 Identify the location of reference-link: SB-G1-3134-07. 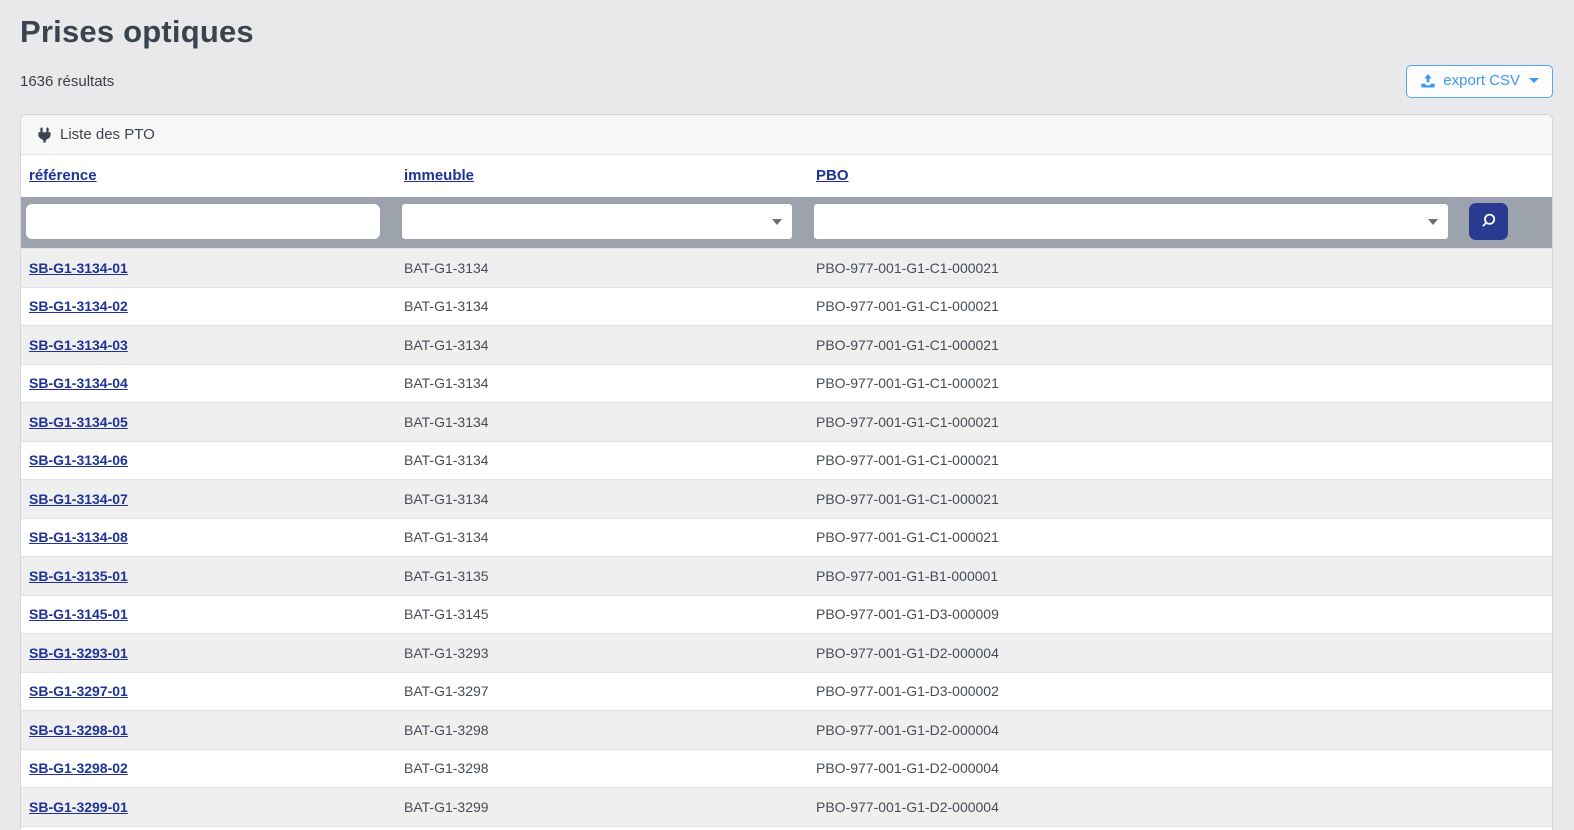
(78, 499).